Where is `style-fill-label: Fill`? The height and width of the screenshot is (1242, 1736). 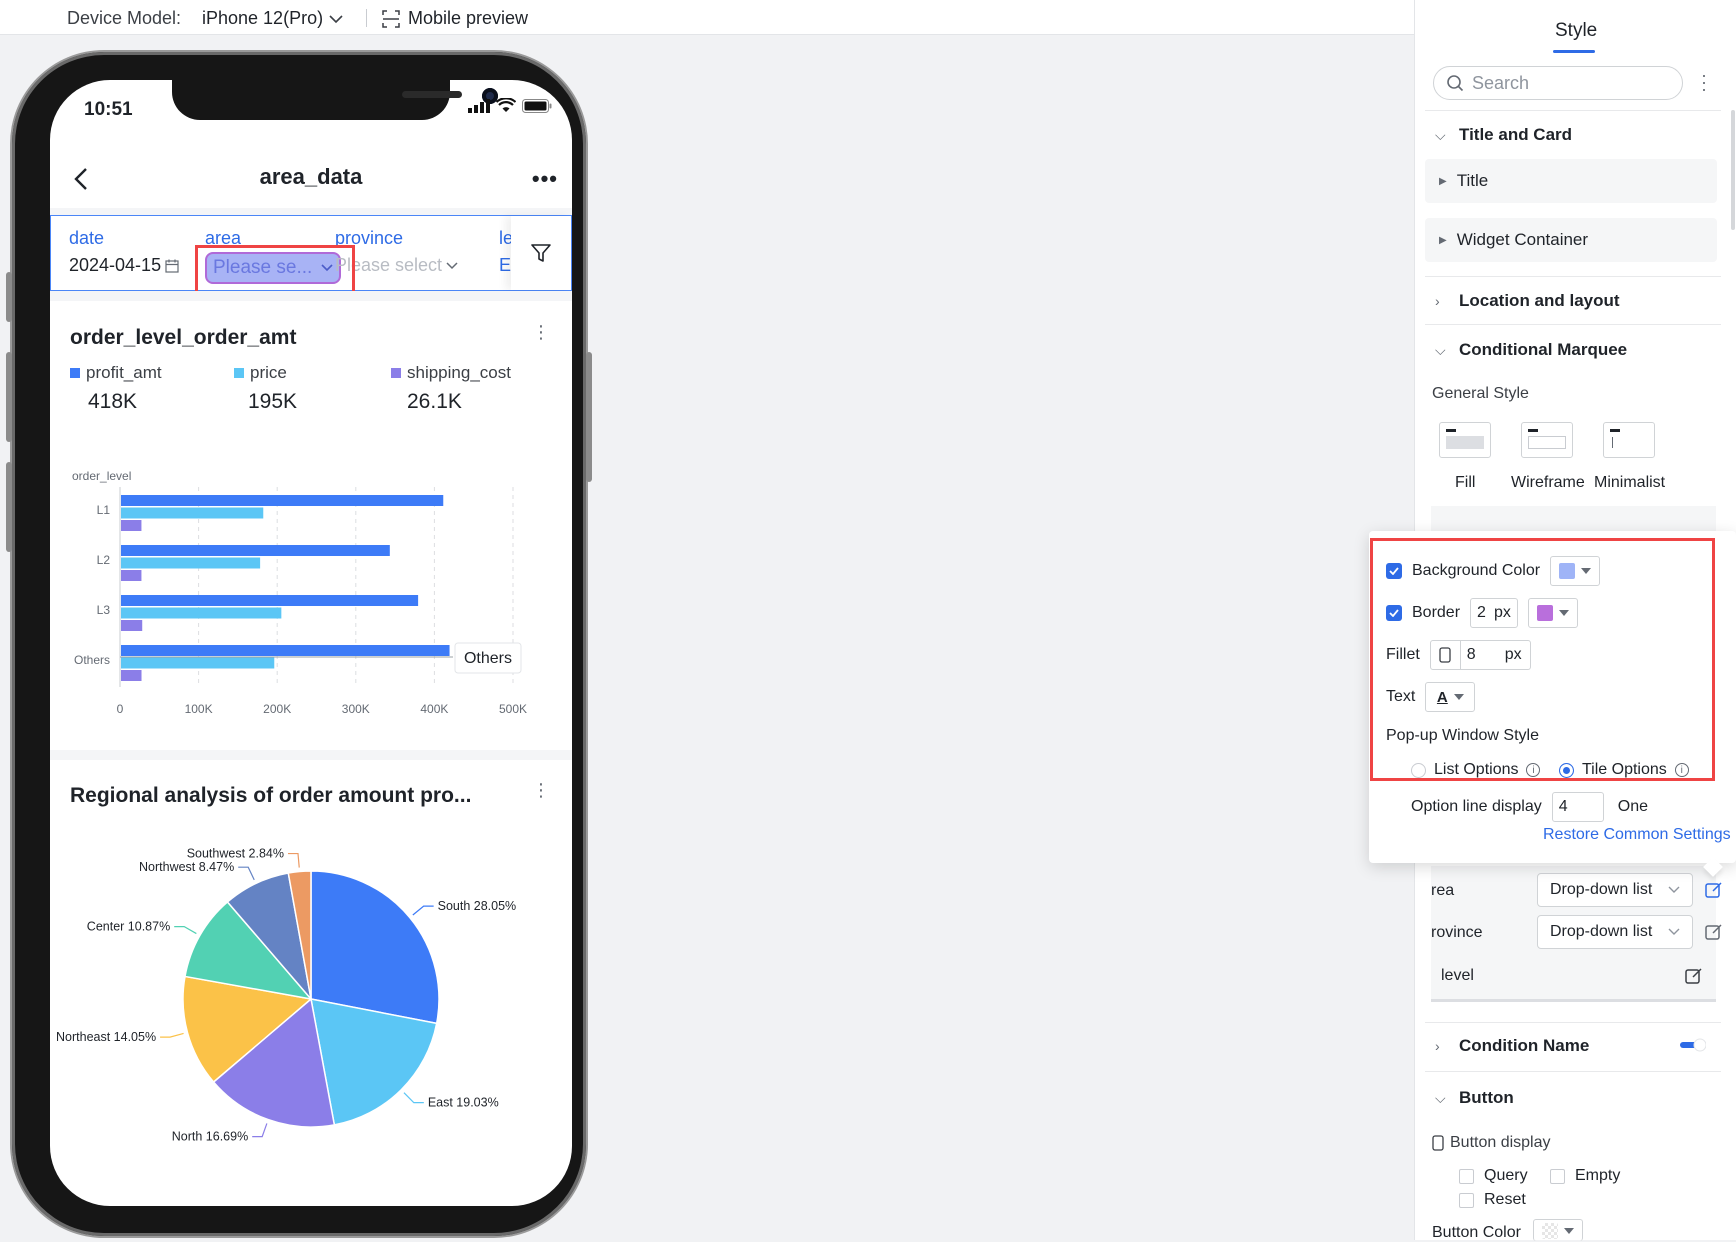
style-fill-label: Fill is located at coordinates (1465, 482).